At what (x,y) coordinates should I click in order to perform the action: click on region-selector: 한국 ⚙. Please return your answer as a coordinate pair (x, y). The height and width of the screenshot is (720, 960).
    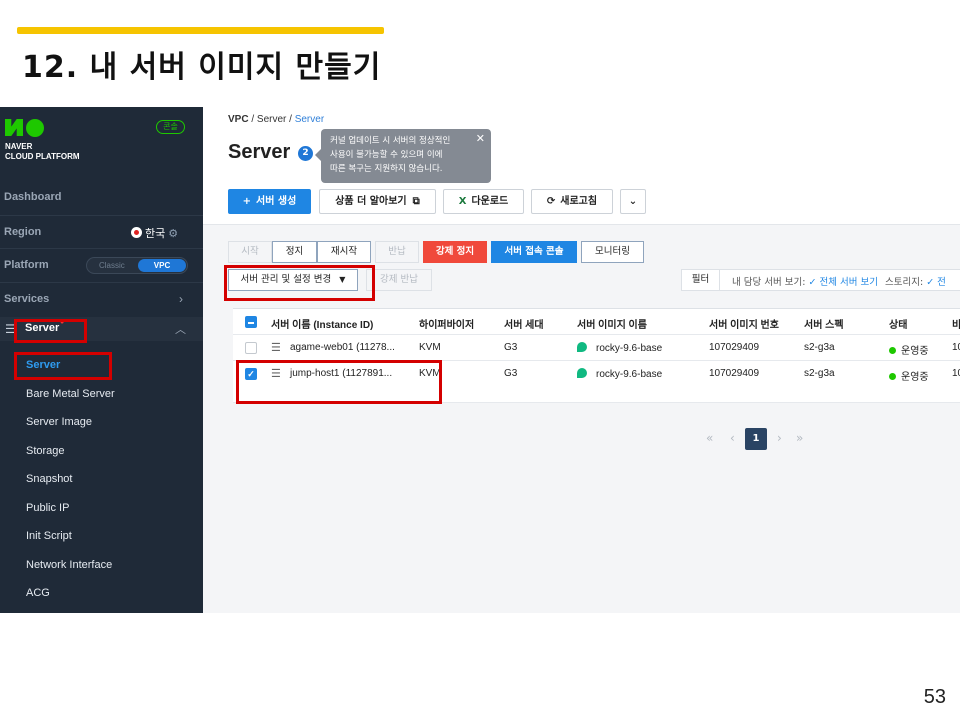
    Looking at the image, I should click on (154, 233).